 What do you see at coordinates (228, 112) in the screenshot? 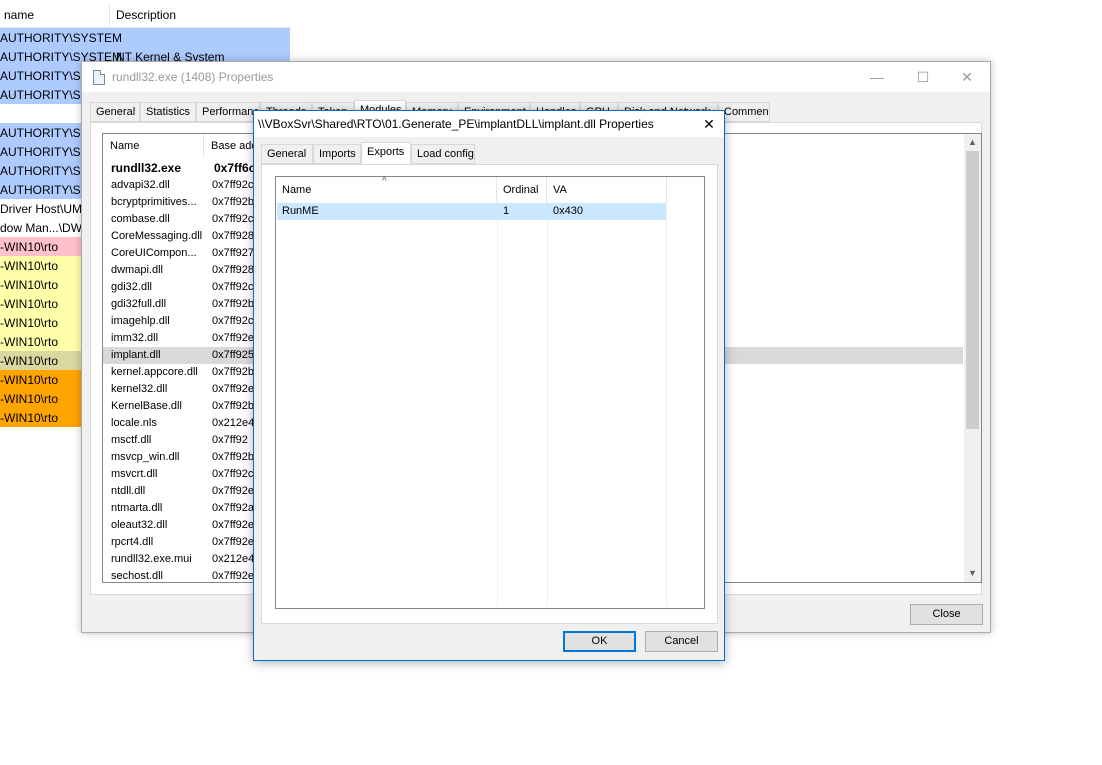
I see `tab-performance: Performance` at bounding box center [228, 112].